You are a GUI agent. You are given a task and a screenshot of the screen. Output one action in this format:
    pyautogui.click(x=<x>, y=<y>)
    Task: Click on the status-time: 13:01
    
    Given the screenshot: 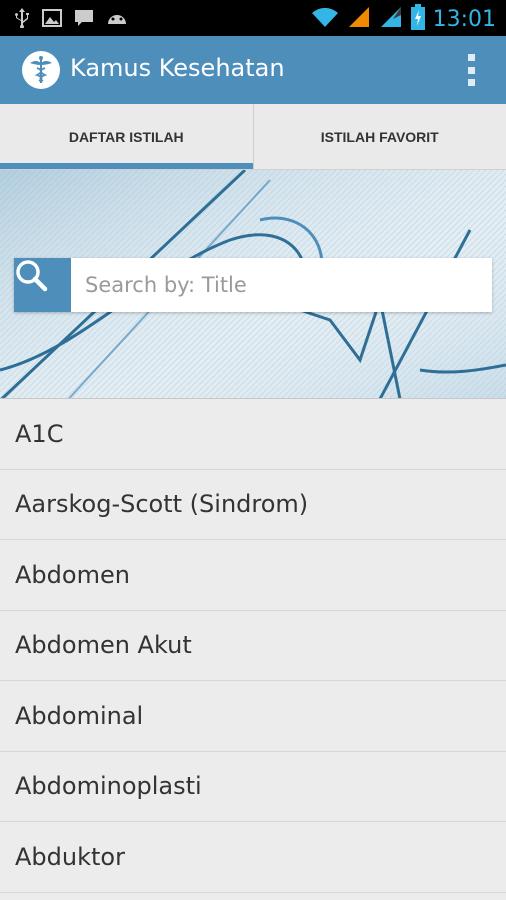 What is the action you would take?
    pyautogui.click(x=464, y=19)
    